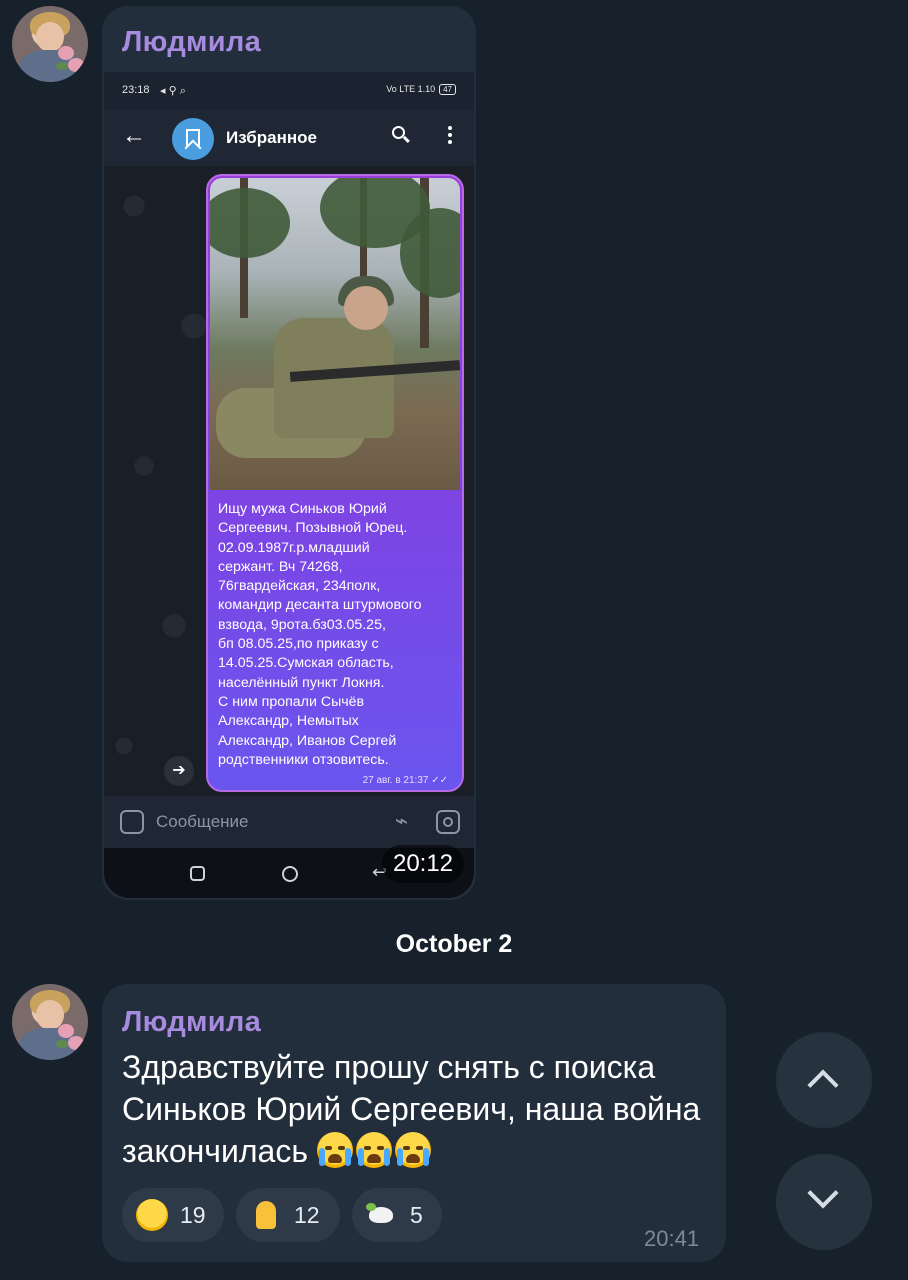 This screenshot has width=908, height=1280. I want to click on reaction-count: 19, so click(193, 1215).